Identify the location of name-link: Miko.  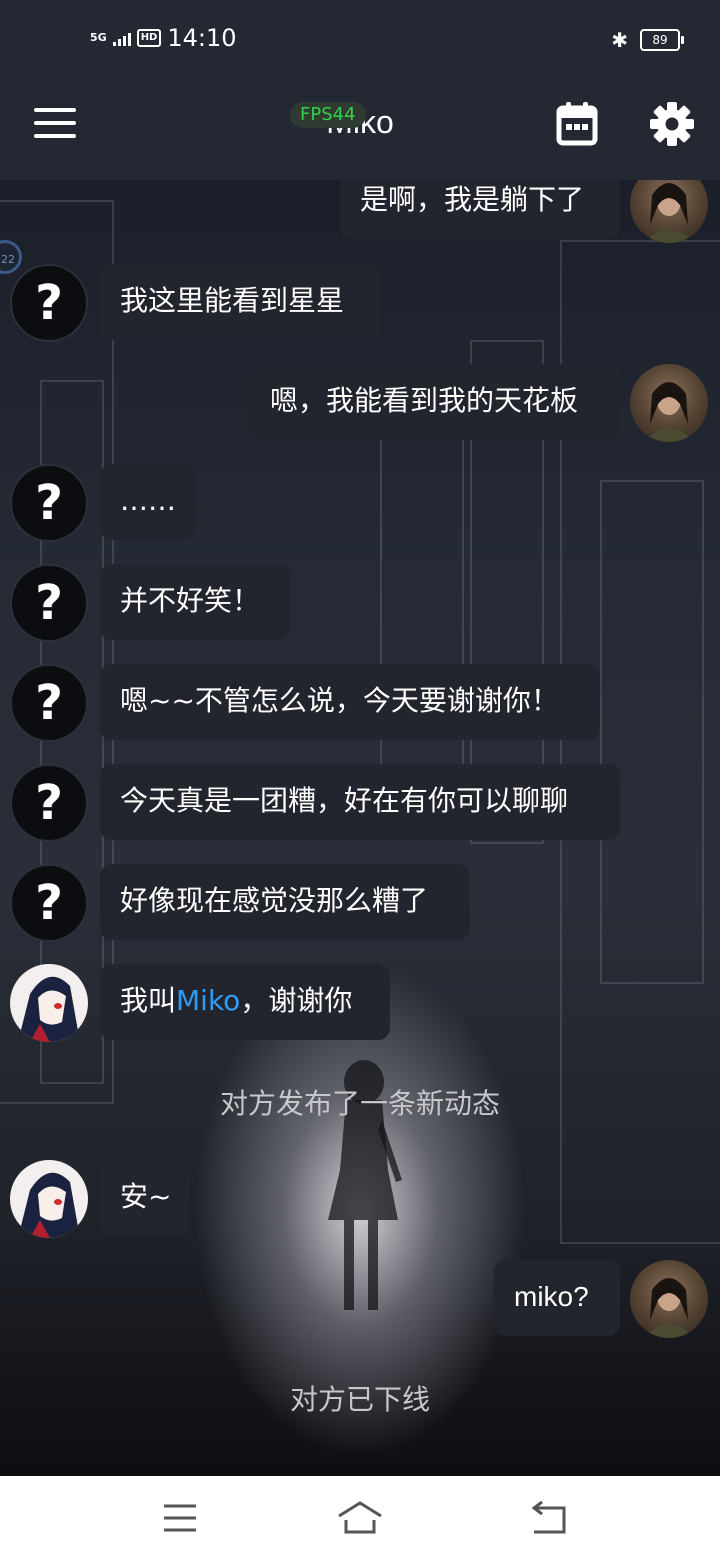
(208, 1000).